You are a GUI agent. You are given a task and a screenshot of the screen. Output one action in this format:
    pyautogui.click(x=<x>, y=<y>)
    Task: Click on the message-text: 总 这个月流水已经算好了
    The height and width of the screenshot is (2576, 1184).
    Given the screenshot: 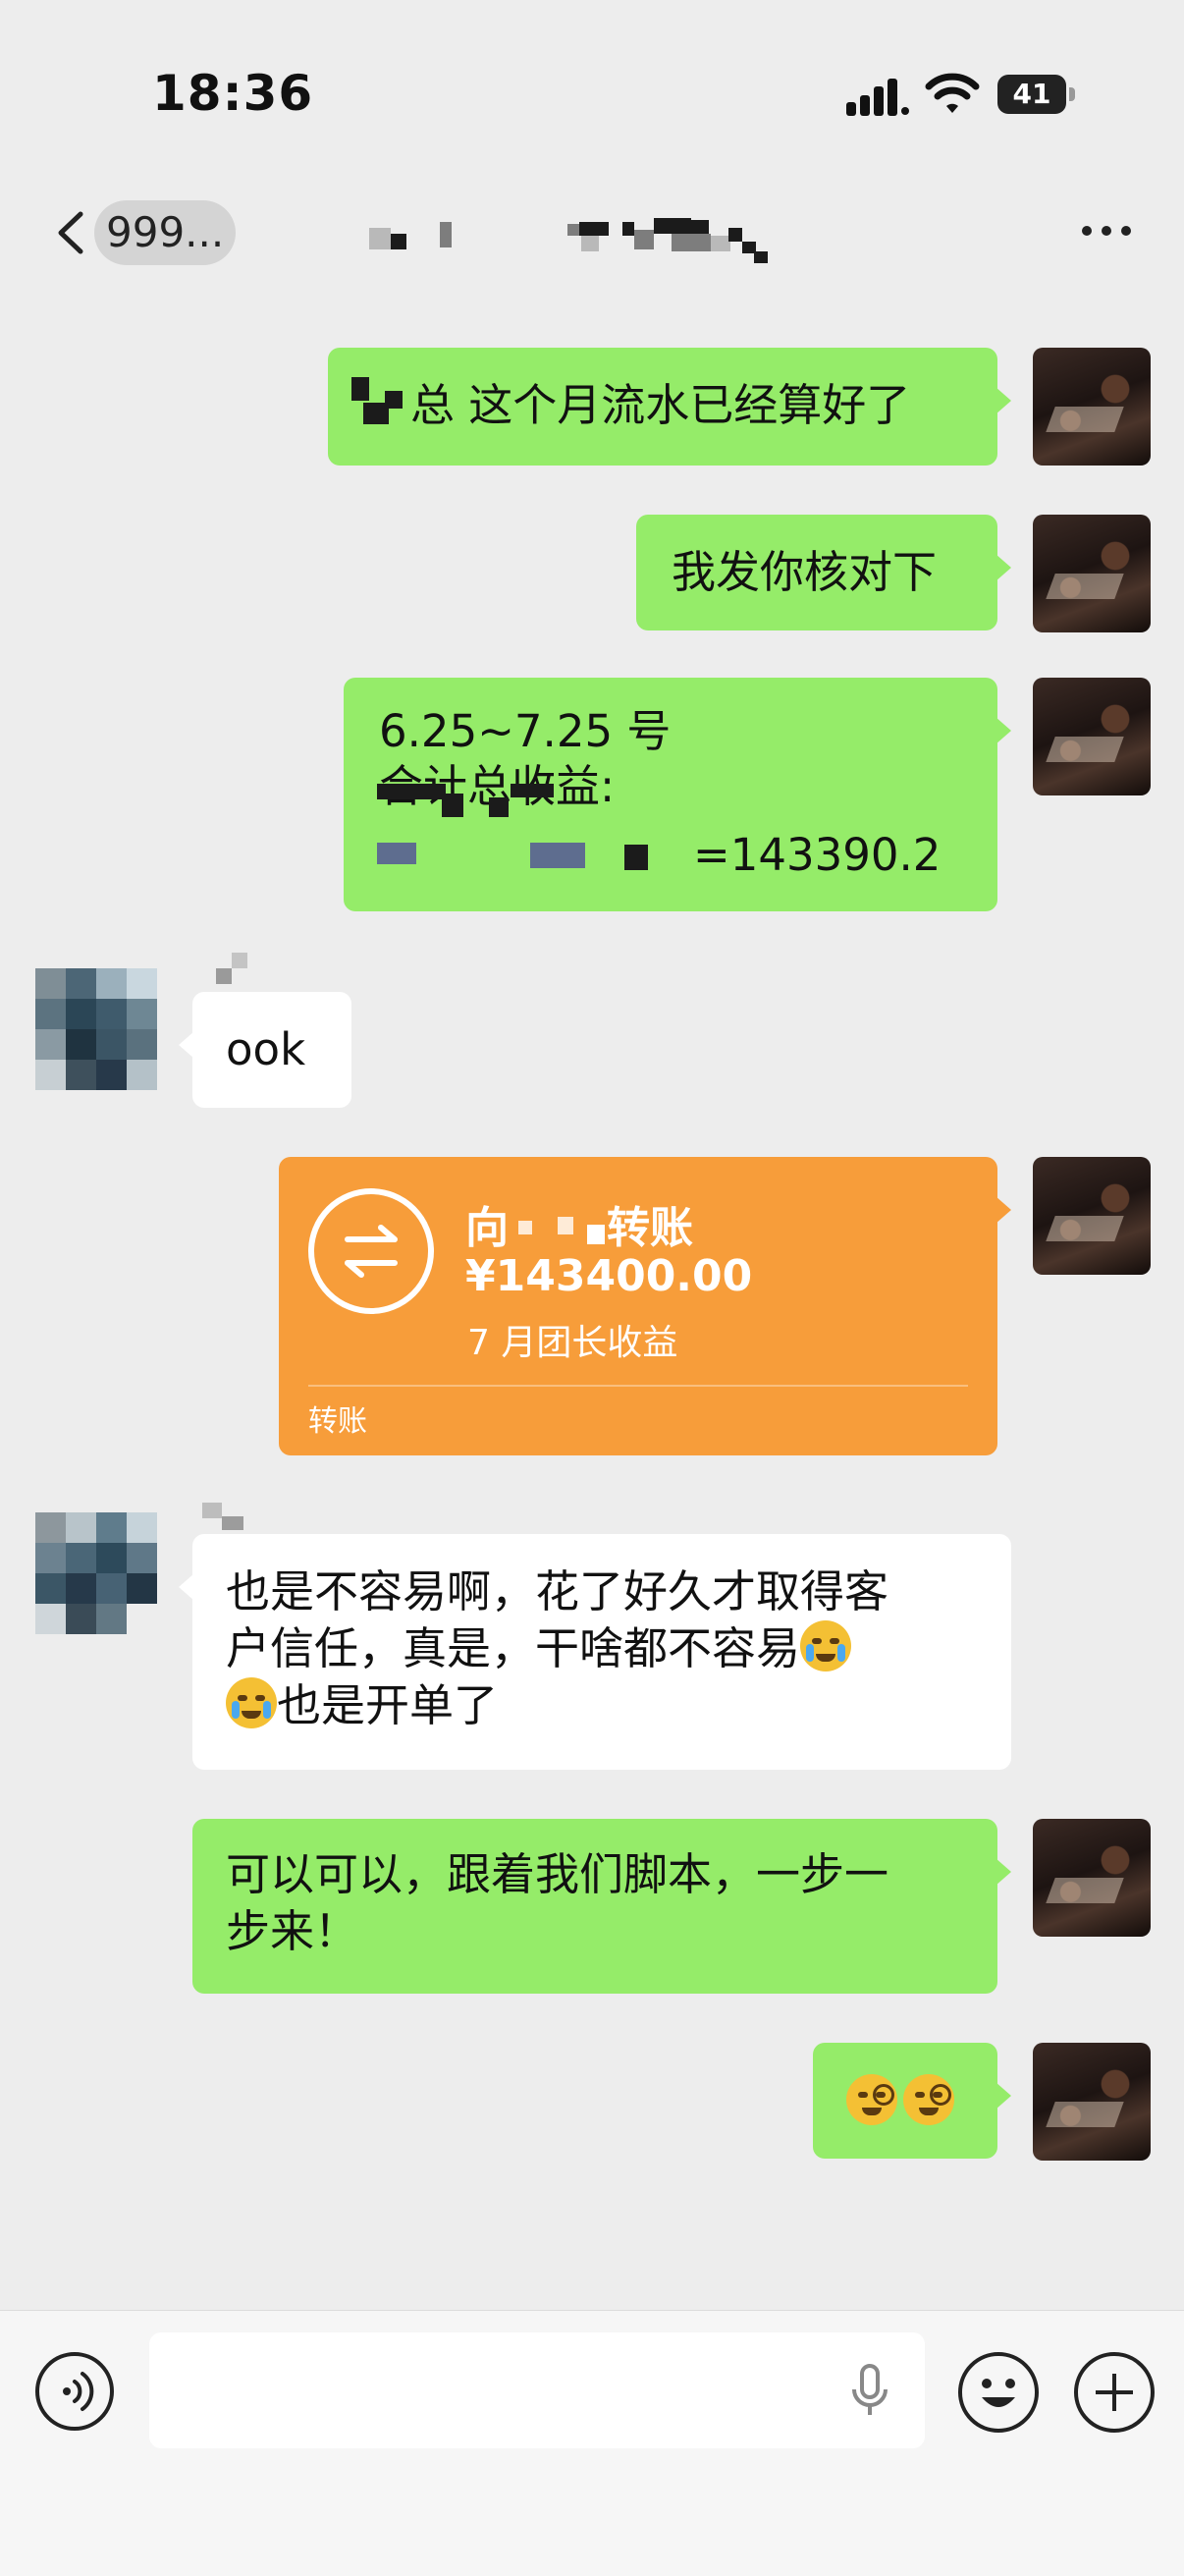 What is the action you would take?
    pyautogui.click(x=660, y=405)
    